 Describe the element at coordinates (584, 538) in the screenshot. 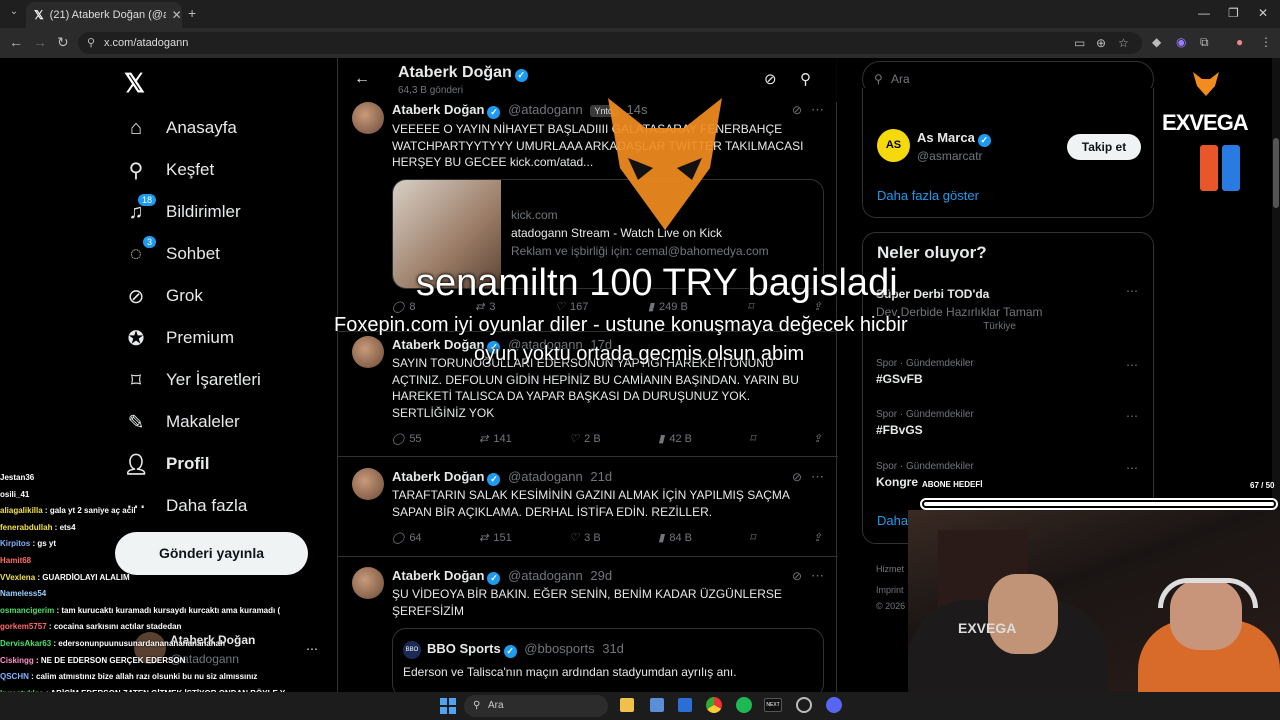

I see `like-button: ♡ 3 B` at that location.